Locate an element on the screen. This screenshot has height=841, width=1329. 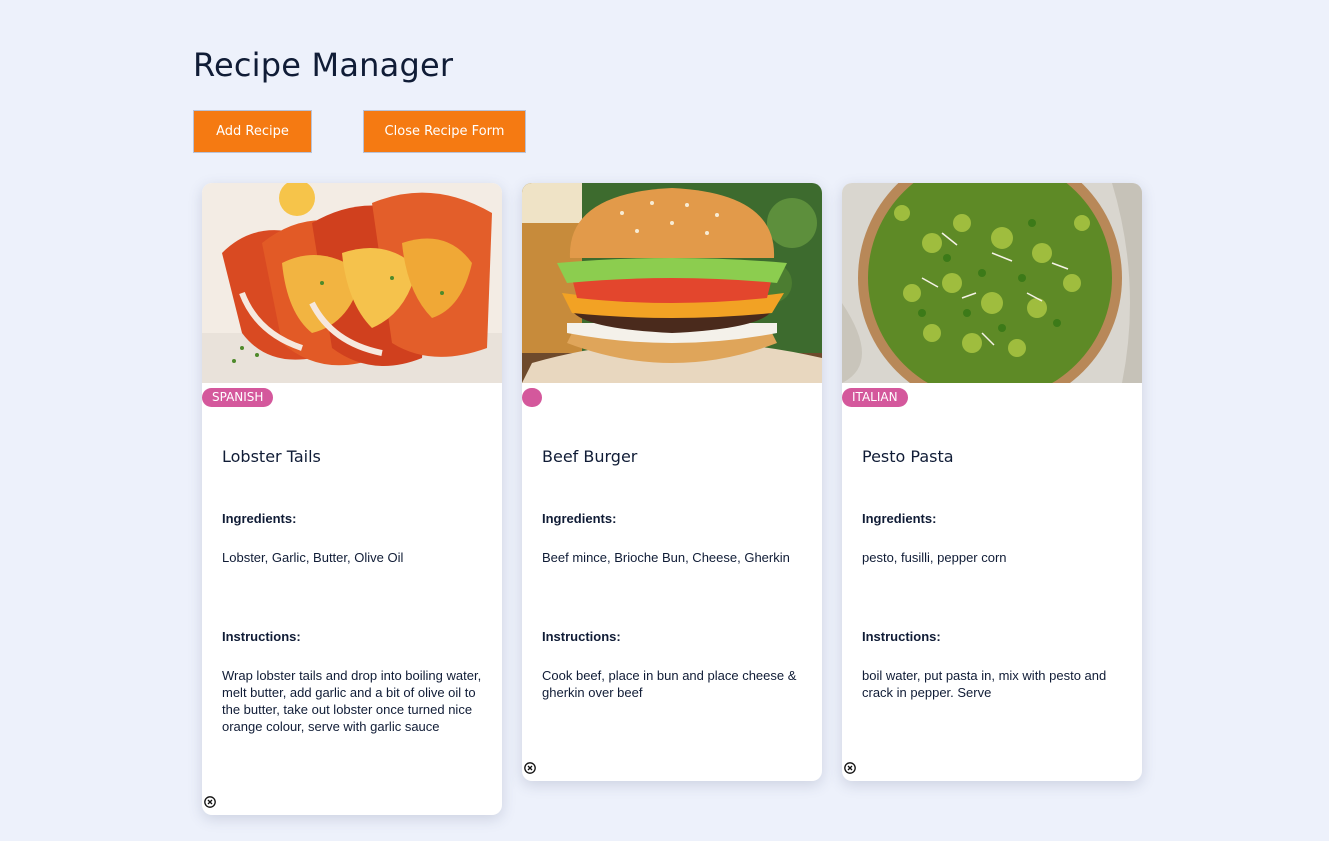
ingredients-text: Beef mince, Brioche Bun, Cheese, Gherkin is located at coordinates (666, 557).